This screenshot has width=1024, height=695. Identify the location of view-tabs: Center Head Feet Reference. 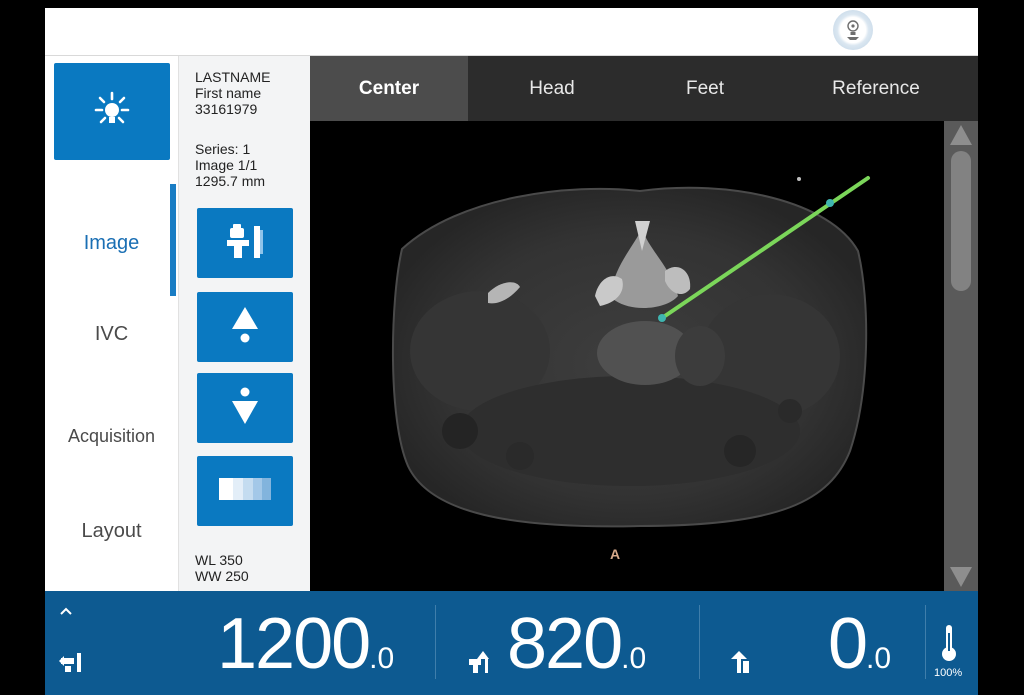
(644, 88).